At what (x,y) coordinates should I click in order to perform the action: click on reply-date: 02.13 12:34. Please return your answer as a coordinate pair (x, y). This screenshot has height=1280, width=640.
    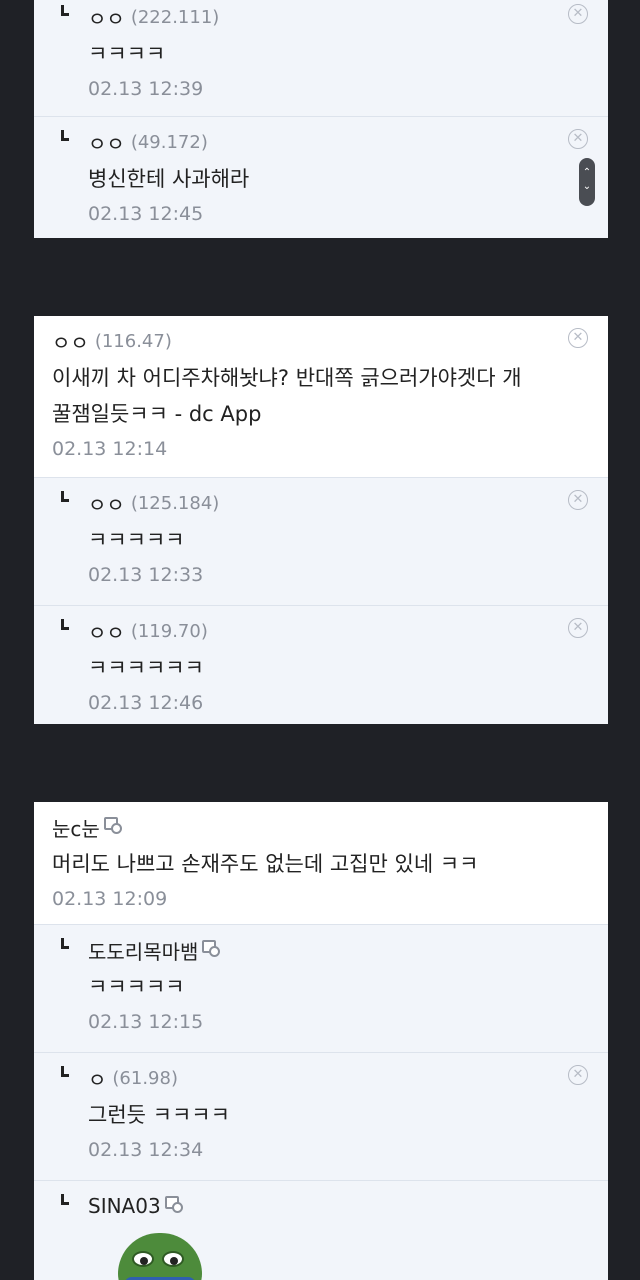
    Looking at the image, I should click on (146, 1150).